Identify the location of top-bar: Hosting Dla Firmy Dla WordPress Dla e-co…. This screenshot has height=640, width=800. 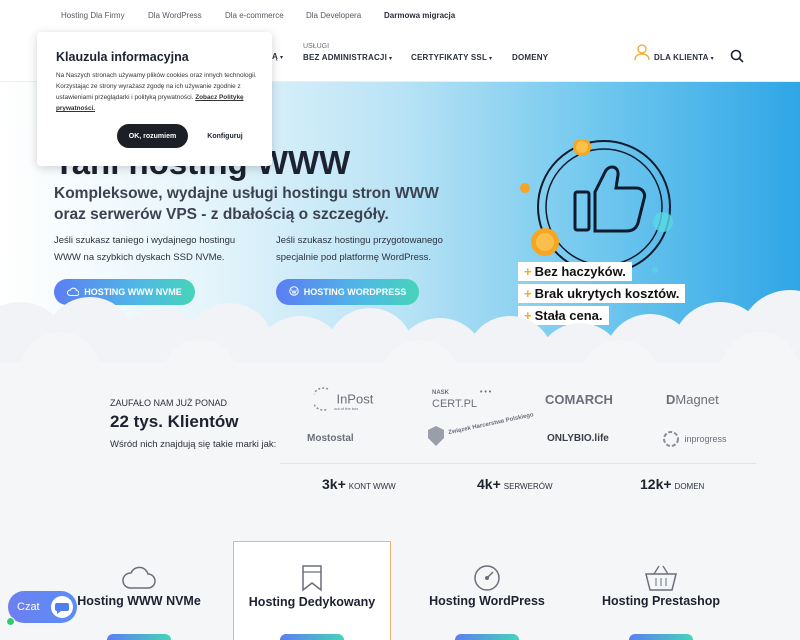
(400, 16).